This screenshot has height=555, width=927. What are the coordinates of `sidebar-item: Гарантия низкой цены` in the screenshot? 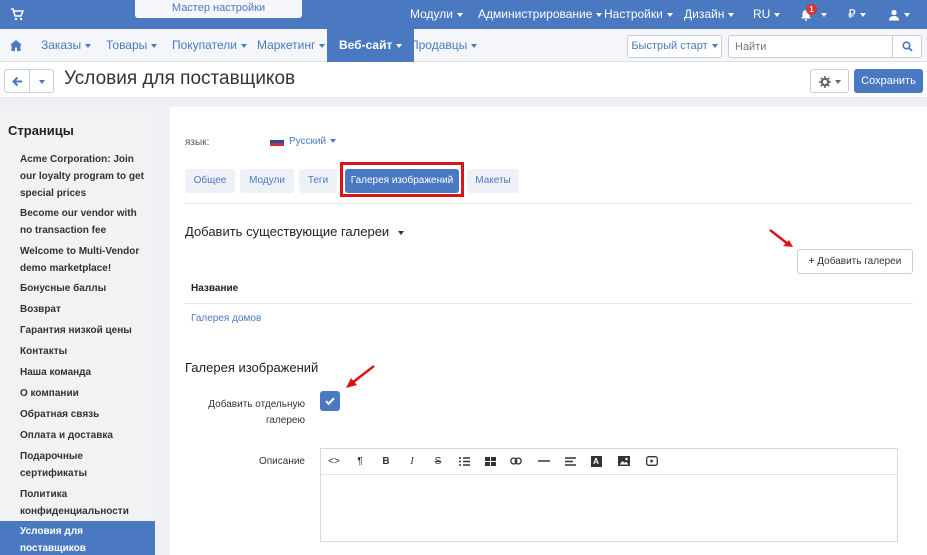 It's located at (85, 330).